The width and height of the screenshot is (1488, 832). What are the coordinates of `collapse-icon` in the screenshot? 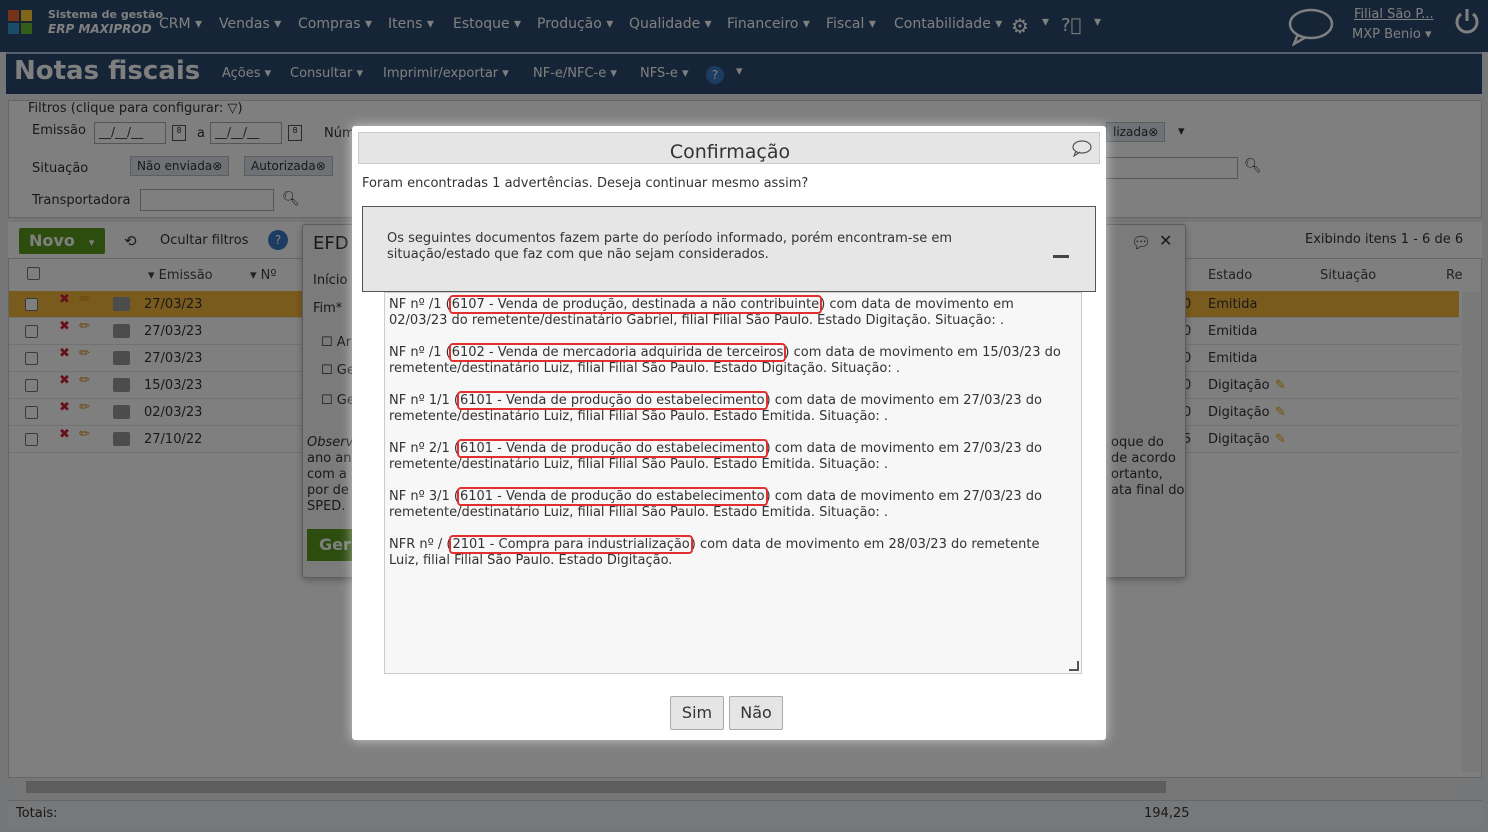 It's located at (1061, 256).